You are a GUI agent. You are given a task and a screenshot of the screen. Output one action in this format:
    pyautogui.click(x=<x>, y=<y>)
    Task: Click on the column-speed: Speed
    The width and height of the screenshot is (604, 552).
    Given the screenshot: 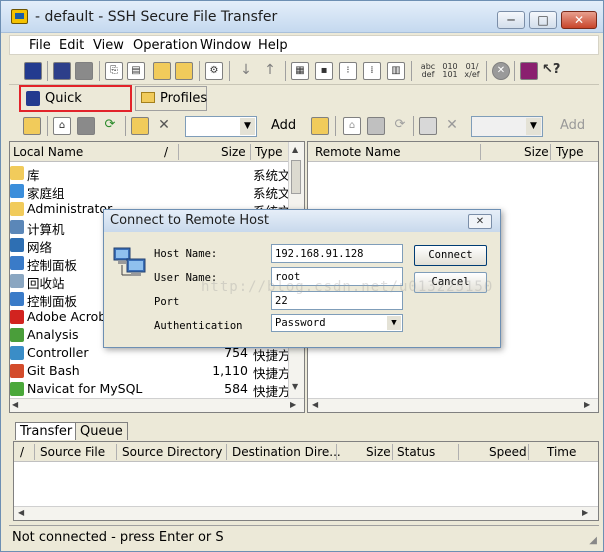 What is the action you would take?
    pyautogui.click(x=508, y=452)
    